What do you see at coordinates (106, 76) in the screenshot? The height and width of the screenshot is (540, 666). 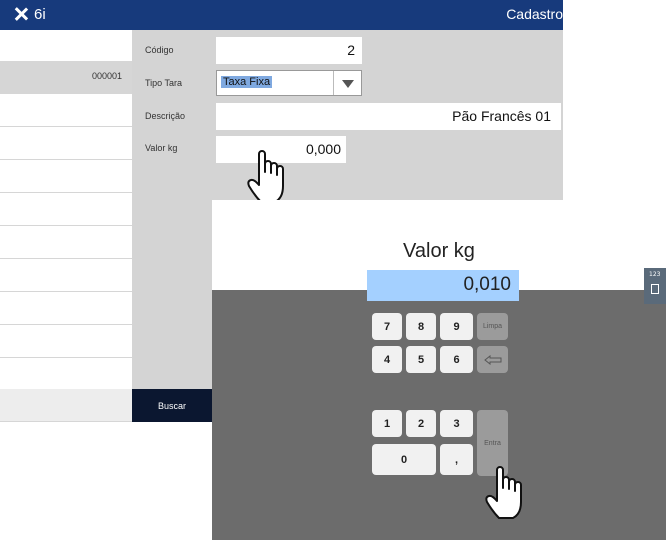 I see `list-item-code: 000001` at bounding box center [106, 76].